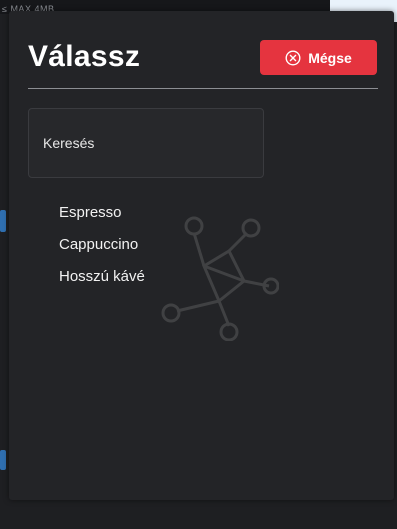 The height and width of the screenshot is (529, 397). I want to click on cancel-button: Mégse, so click(318, 57).